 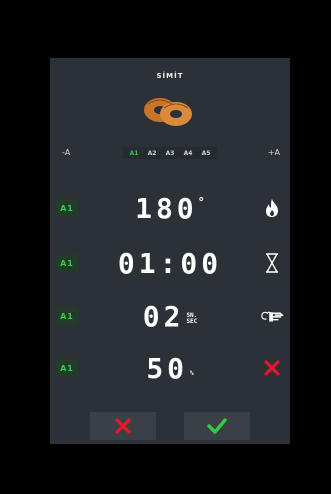 What do you see at coordinates (272, 263) in the screenshot?
I see `hourglass-icon` at bounding box center [272, 263].